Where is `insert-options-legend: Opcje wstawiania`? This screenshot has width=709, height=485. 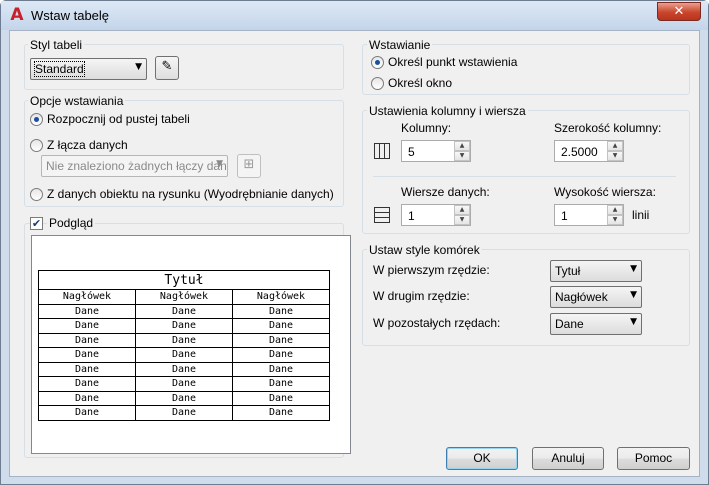
insert-options-legend: Opcje wstawiania is located at coordinates (77, 101).